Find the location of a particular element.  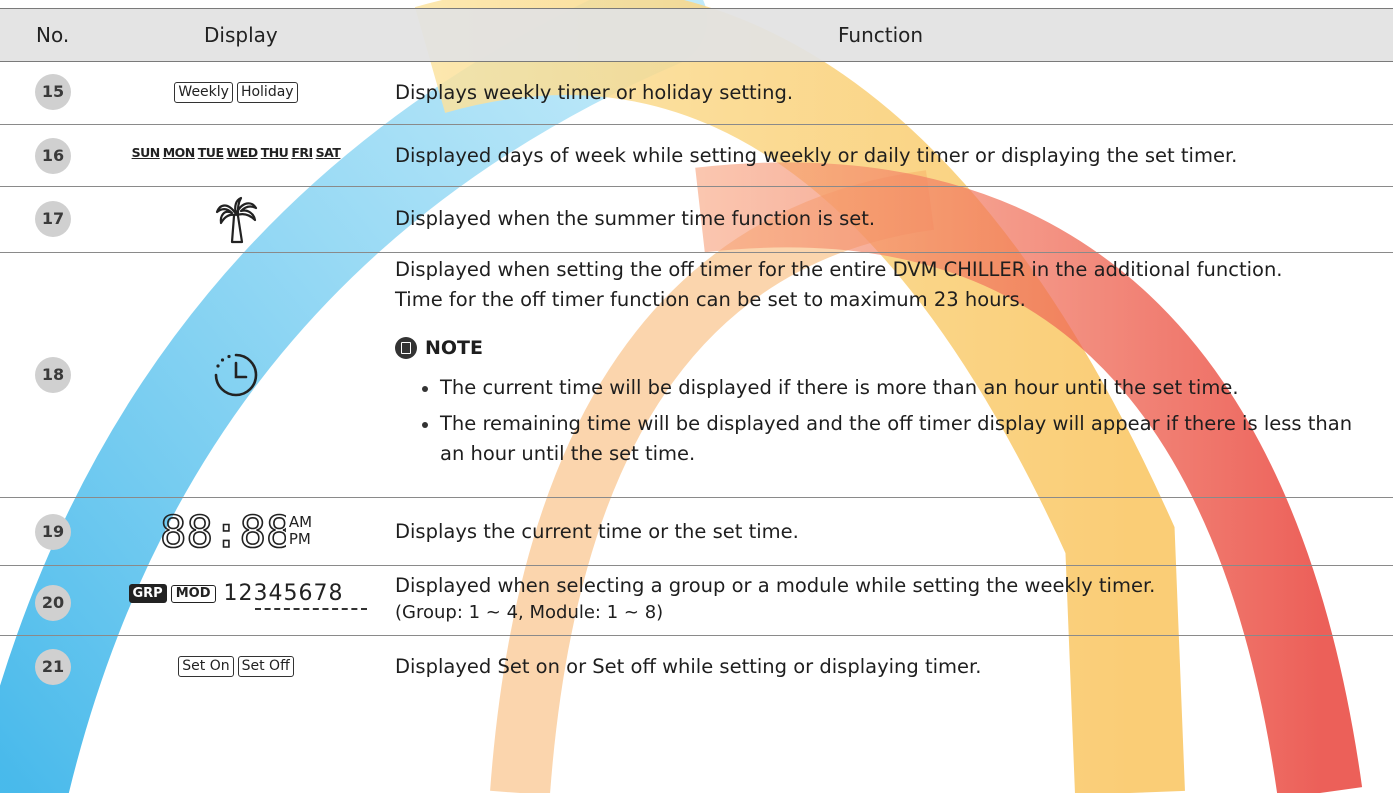

pm-label: PM is located at coordinates (299, 539).